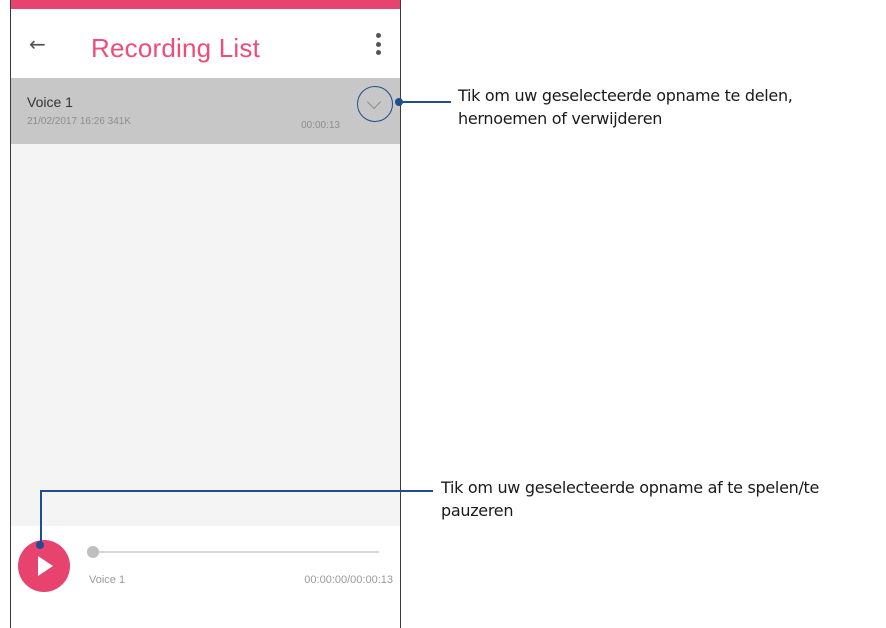  I want to click on status-bar, so click(205, 4).